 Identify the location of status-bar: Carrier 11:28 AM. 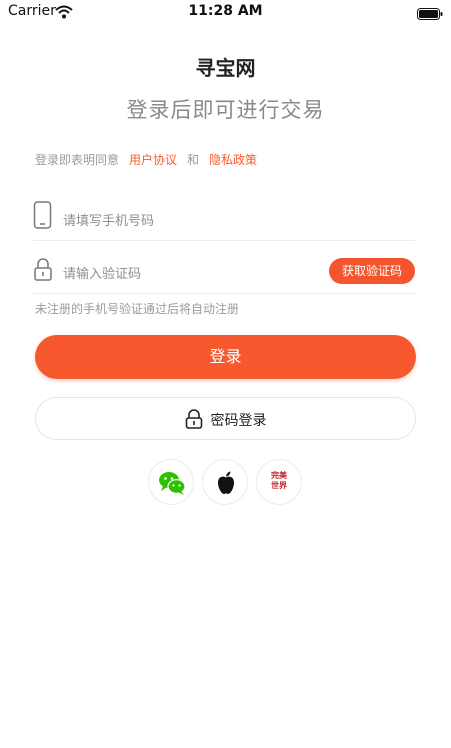
(225, 12).